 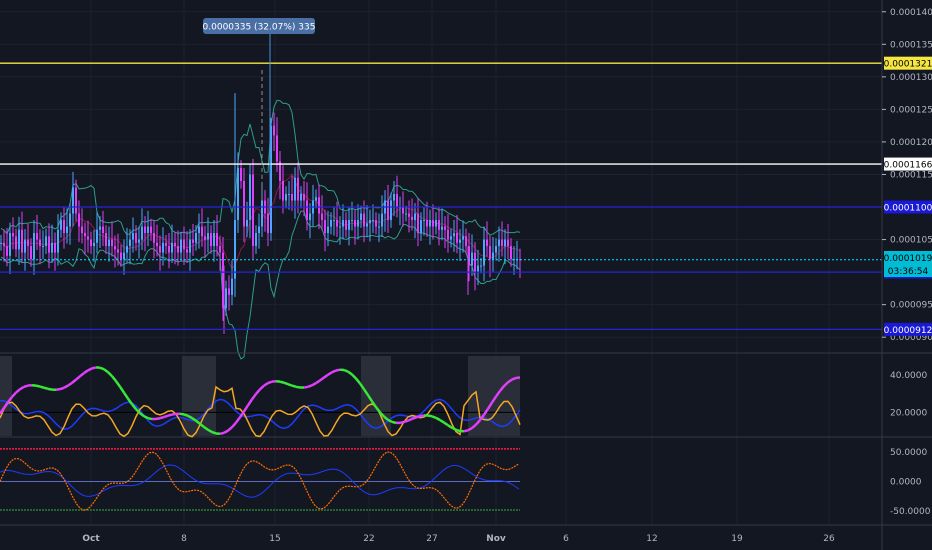 I want to click on indicator-2-tick-label: 50.0000, so click(x=908, y=453).